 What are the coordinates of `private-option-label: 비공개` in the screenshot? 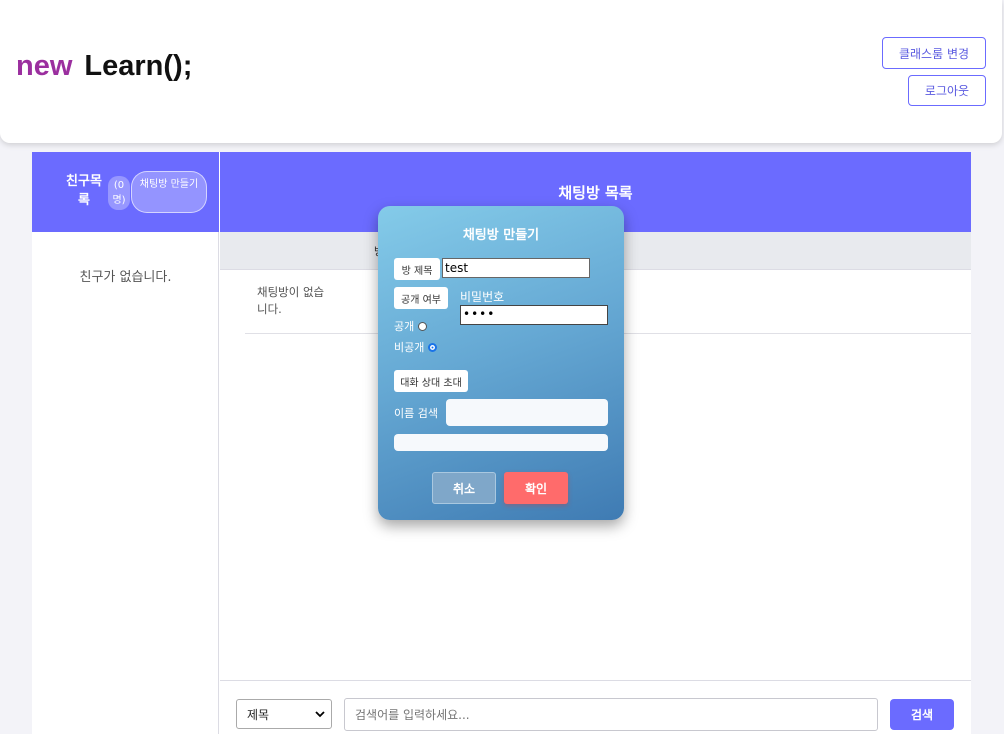 It's located at (409, 347).